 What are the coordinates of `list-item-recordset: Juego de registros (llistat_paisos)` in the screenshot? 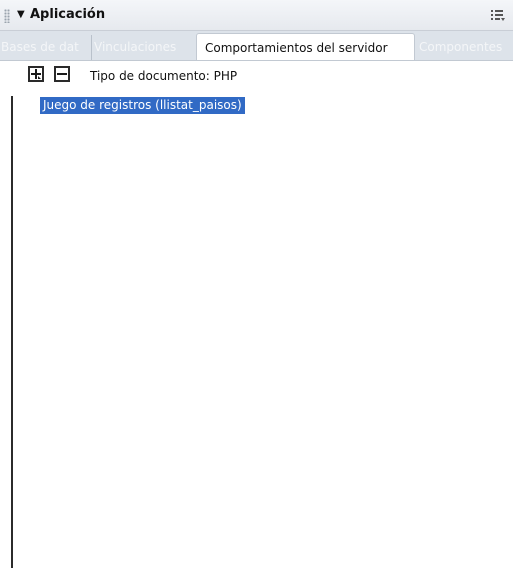 It's located at (142, 105).